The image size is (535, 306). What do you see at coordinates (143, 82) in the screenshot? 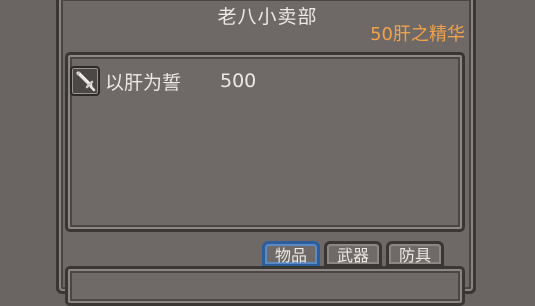
I see `item-name: 以肝为誓` at bounding box center [143, 82].